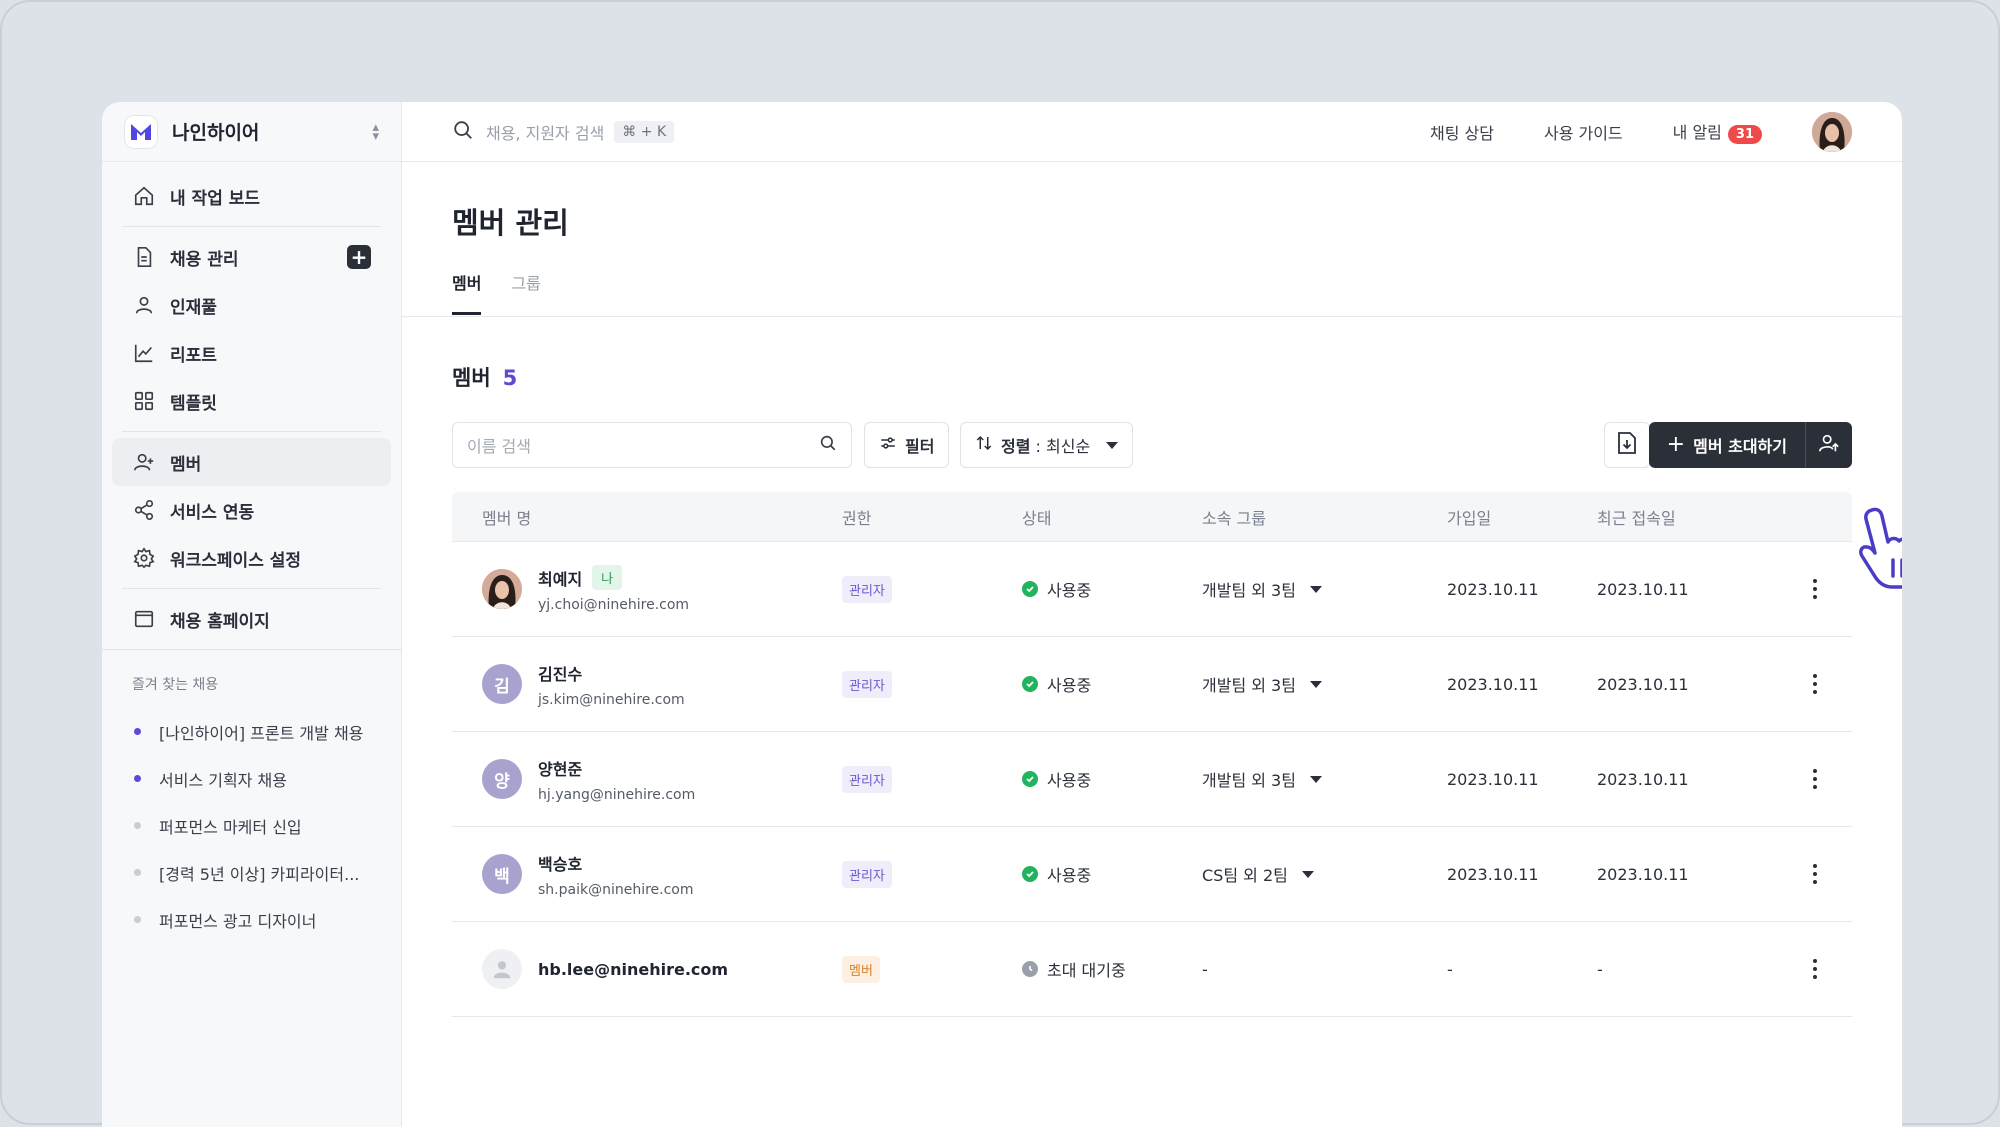 Image resolution: width=2000 pixels, height=1127 pixels. I want to click on favorite-item: 퍼포먼스 광고 디자이너, so click(251, 919).